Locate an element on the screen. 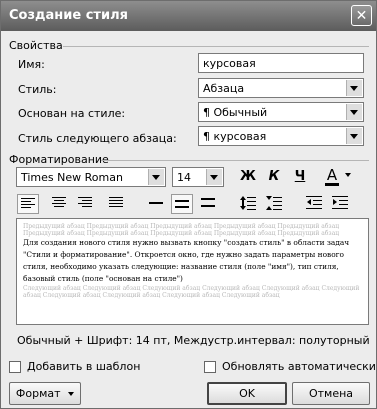  align-center-icon is located at coordinates (59, 202).